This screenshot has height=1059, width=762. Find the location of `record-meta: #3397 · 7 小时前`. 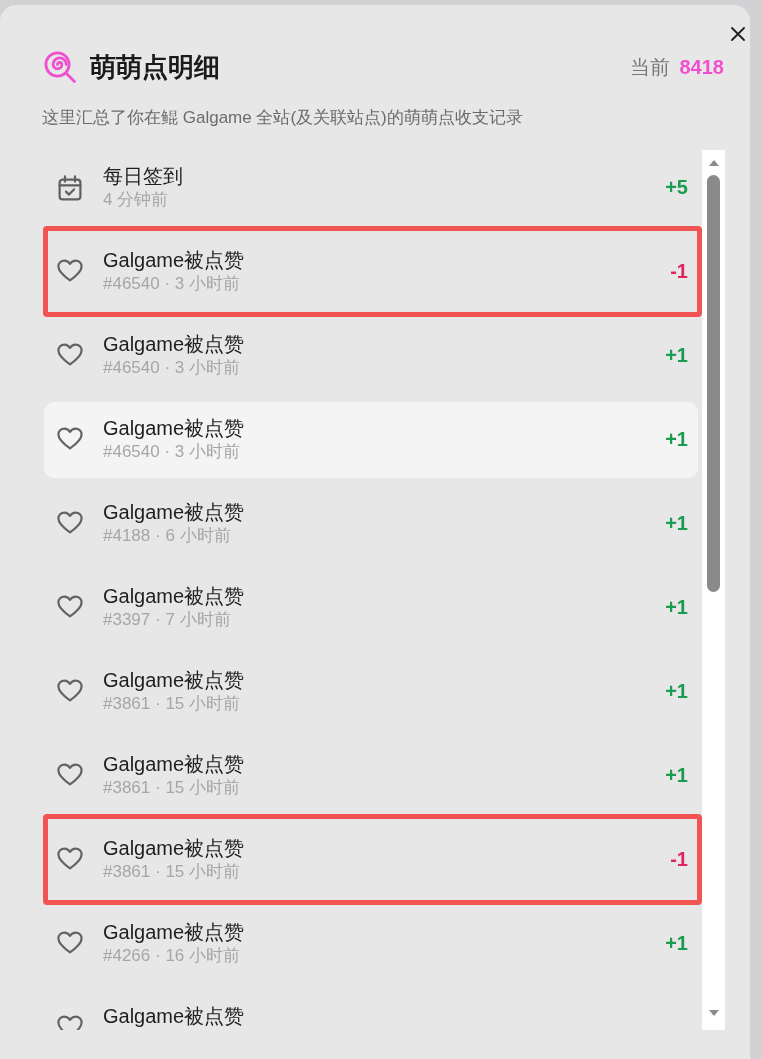

record-meta: #3397 · 7 小时前 is located at coordinates (167, 620).